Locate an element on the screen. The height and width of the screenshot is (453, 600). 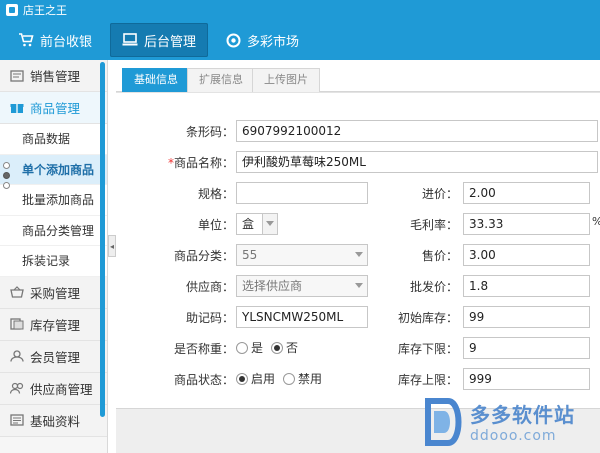
stock-max-input: 999 is located at coordinates (526, 379).